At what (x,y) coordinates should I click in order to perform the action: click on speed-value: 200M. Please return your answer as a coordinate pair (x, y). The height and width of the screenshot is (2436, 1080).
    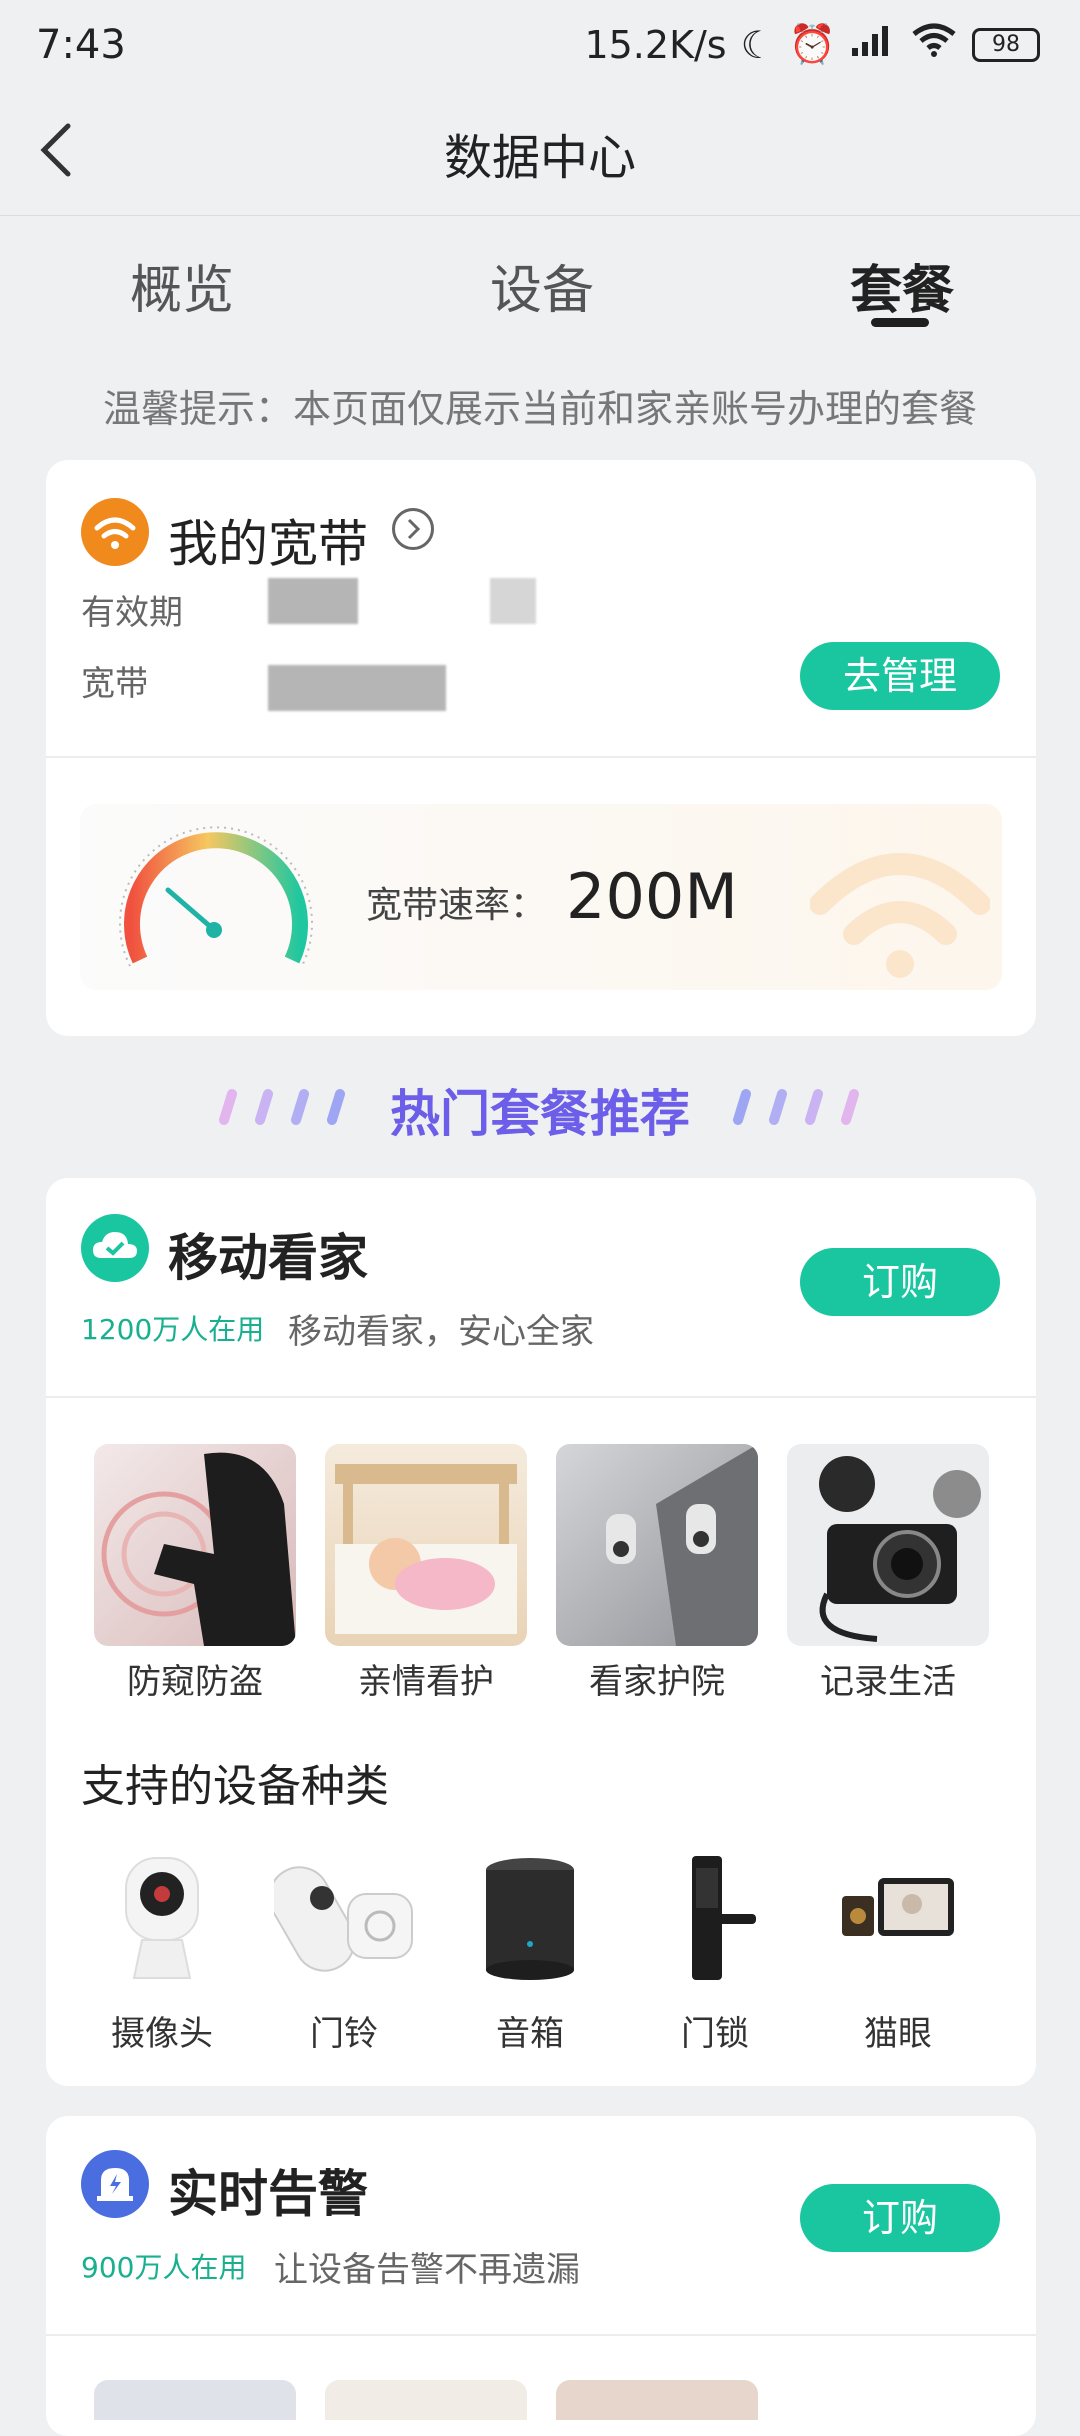
    Looking at the image, I should click on (652, 896).